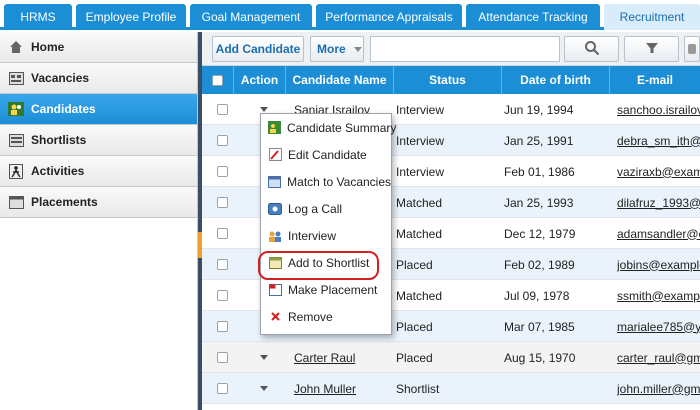 The width and height of the screenshot is (700, 410). Describe the element at coordinates (98, 109) in the screenshot. I see `sidebar-item-candidates: Candidates` at that location.